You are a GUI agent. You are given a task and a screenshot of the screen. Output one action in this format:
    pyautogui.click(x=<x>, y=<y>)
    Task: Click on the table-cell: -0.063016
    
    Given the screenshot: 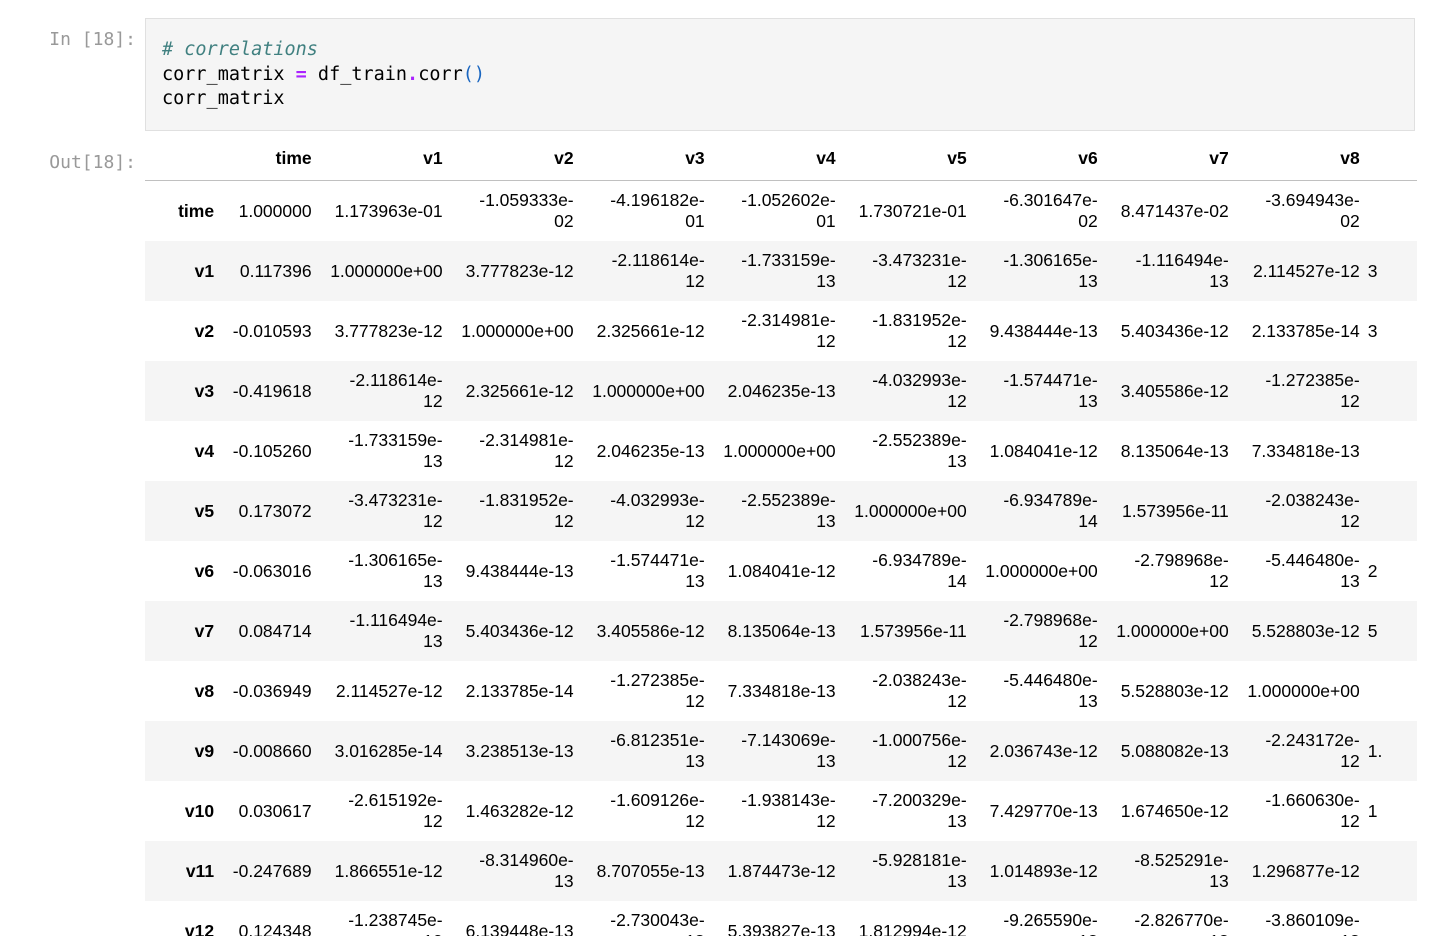 What is the action you would take?
    pyautogui.click(x=272, y=570)
    